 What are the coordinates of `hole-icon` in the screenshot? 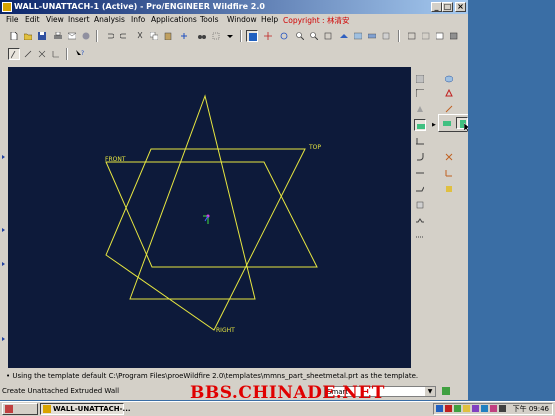 It's located at (420, 79).